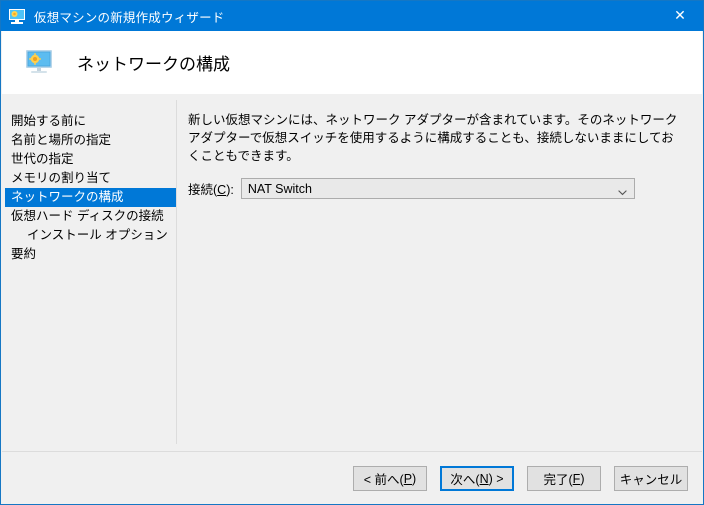 The image size is (704, 505). What do you see at coordinates (89, 254) in the screenshot?
I see `sidebar-item-summary: 要約` at bounding box center [89, 254].